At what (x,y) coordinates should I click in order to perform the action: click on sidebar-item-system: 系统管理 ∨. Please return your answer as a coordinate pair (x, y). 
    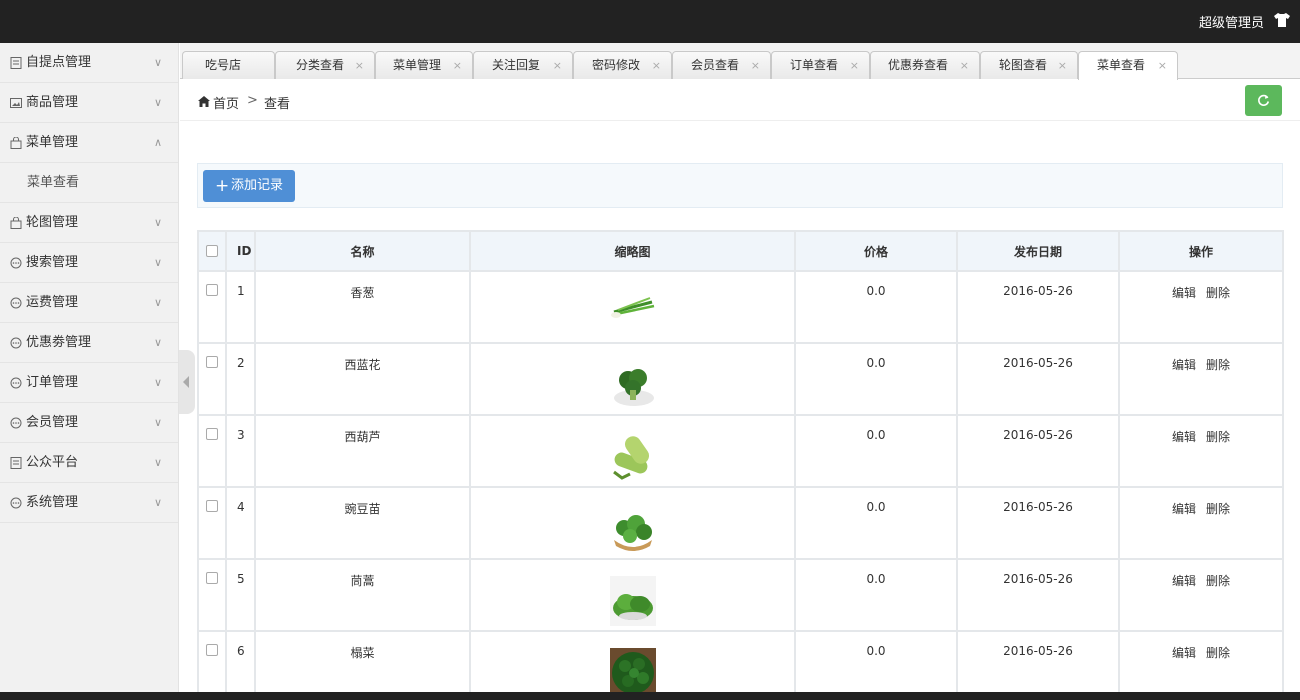
    Looking at the image, I should click on (89, 503).